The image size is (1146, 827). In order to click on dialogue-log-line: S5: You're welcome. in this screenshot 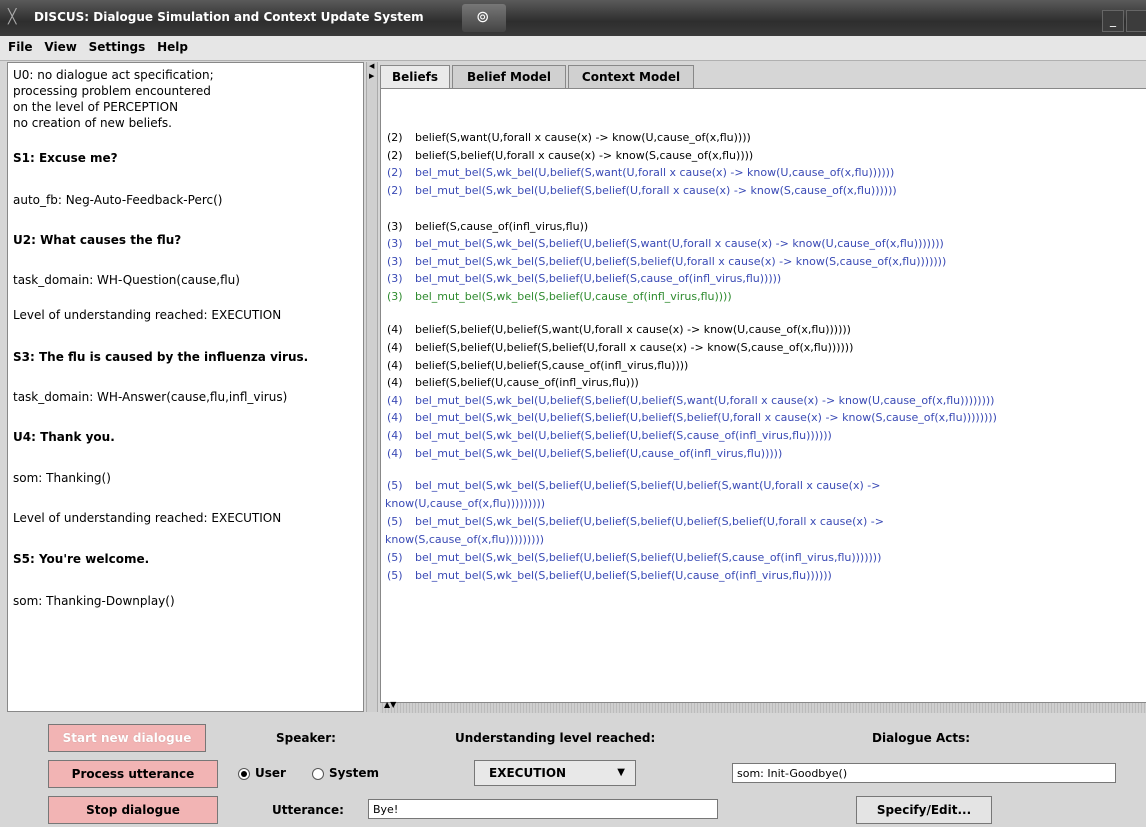, I will do `click(81, 559)`.